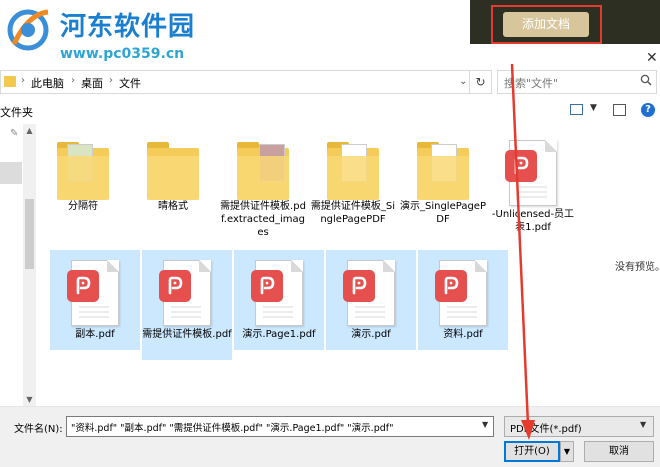 The image size is (660, 467). Describe the element at coordinates (122, 54) in the screenshot. I see `watermark-url: www.pc0359.cn` at that location.